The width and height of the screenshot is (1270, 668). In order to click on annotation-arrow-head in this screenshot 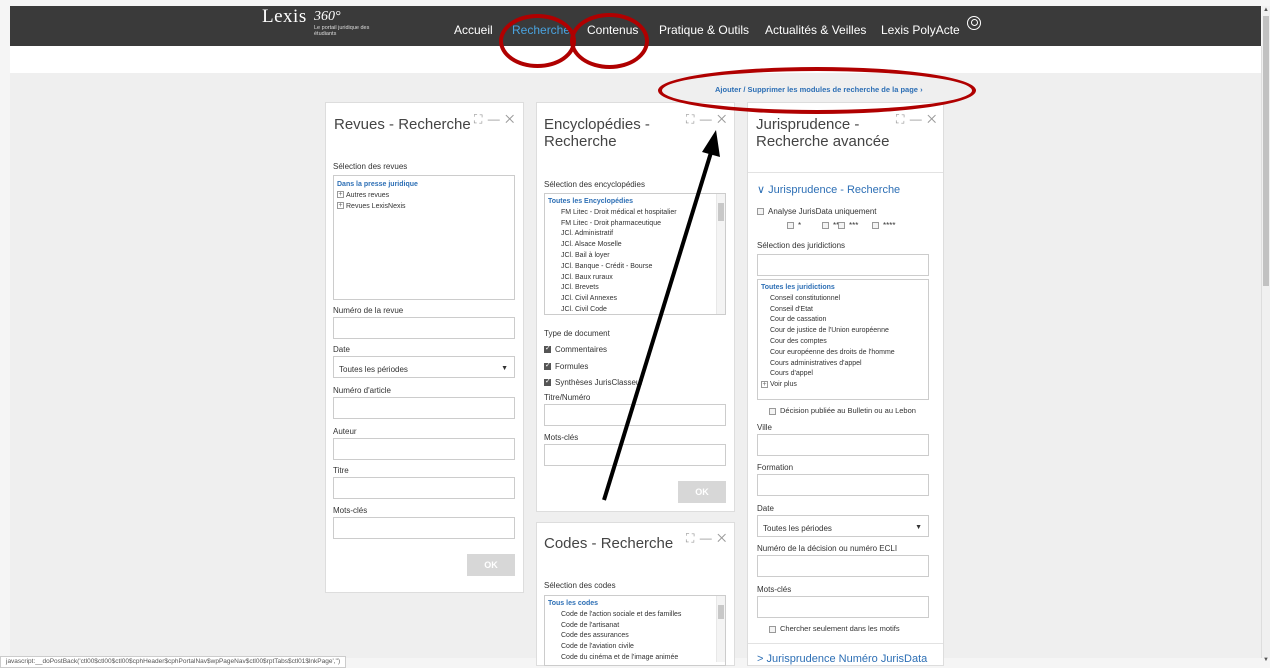, I will do `click(711, 143)`.